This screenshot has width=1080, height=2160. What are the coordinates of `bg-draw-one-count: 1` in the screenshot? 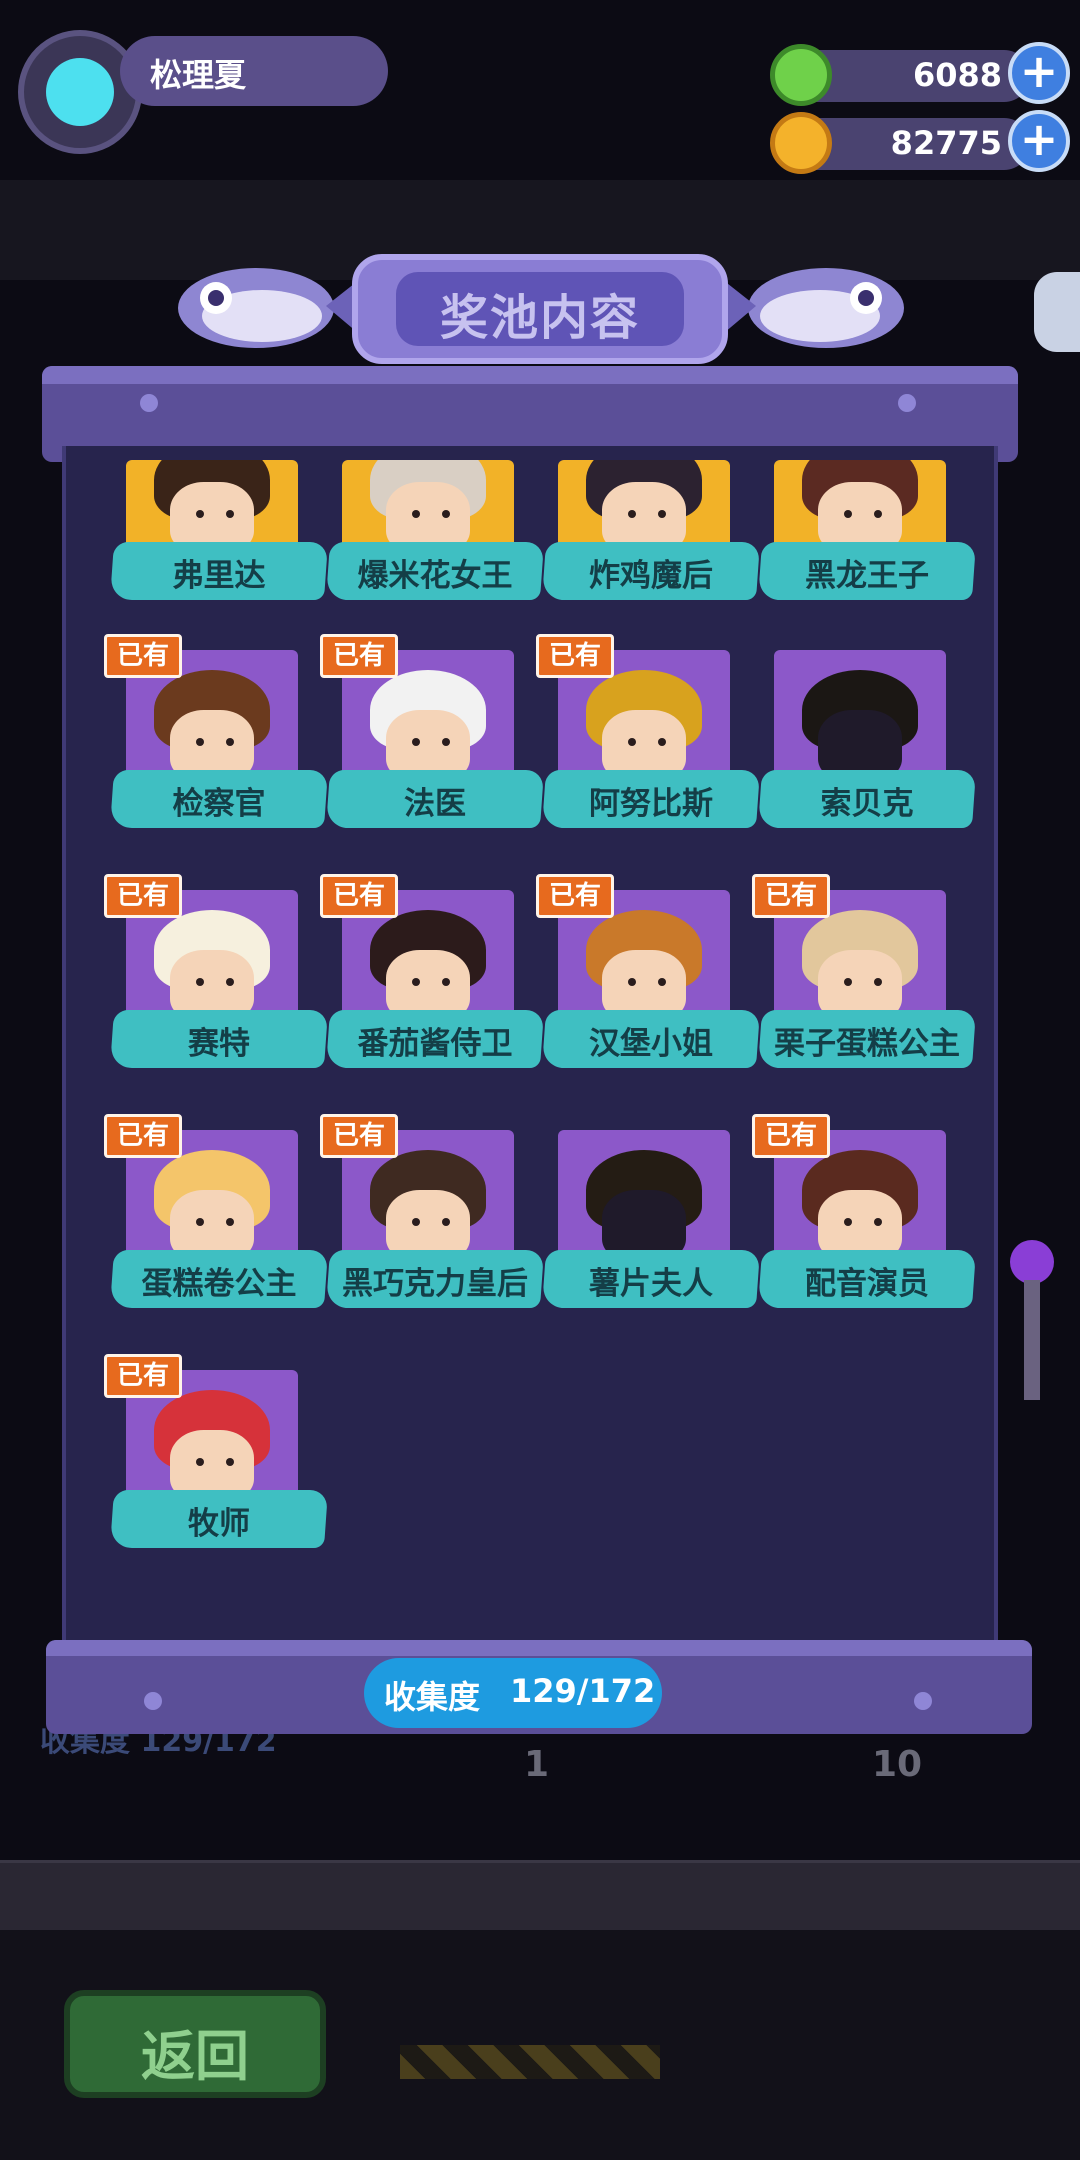 It's located at (537, 1764).